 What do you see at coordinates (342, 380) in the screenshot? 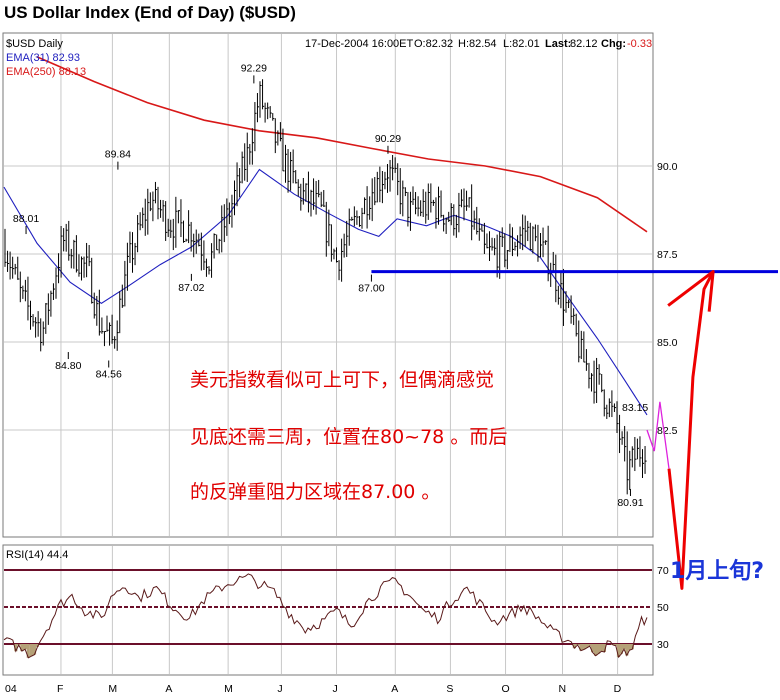
I see `annotation-line-1: 美元指数看似可上可下，但偶滴感觉` at bounding box center [342, 380].